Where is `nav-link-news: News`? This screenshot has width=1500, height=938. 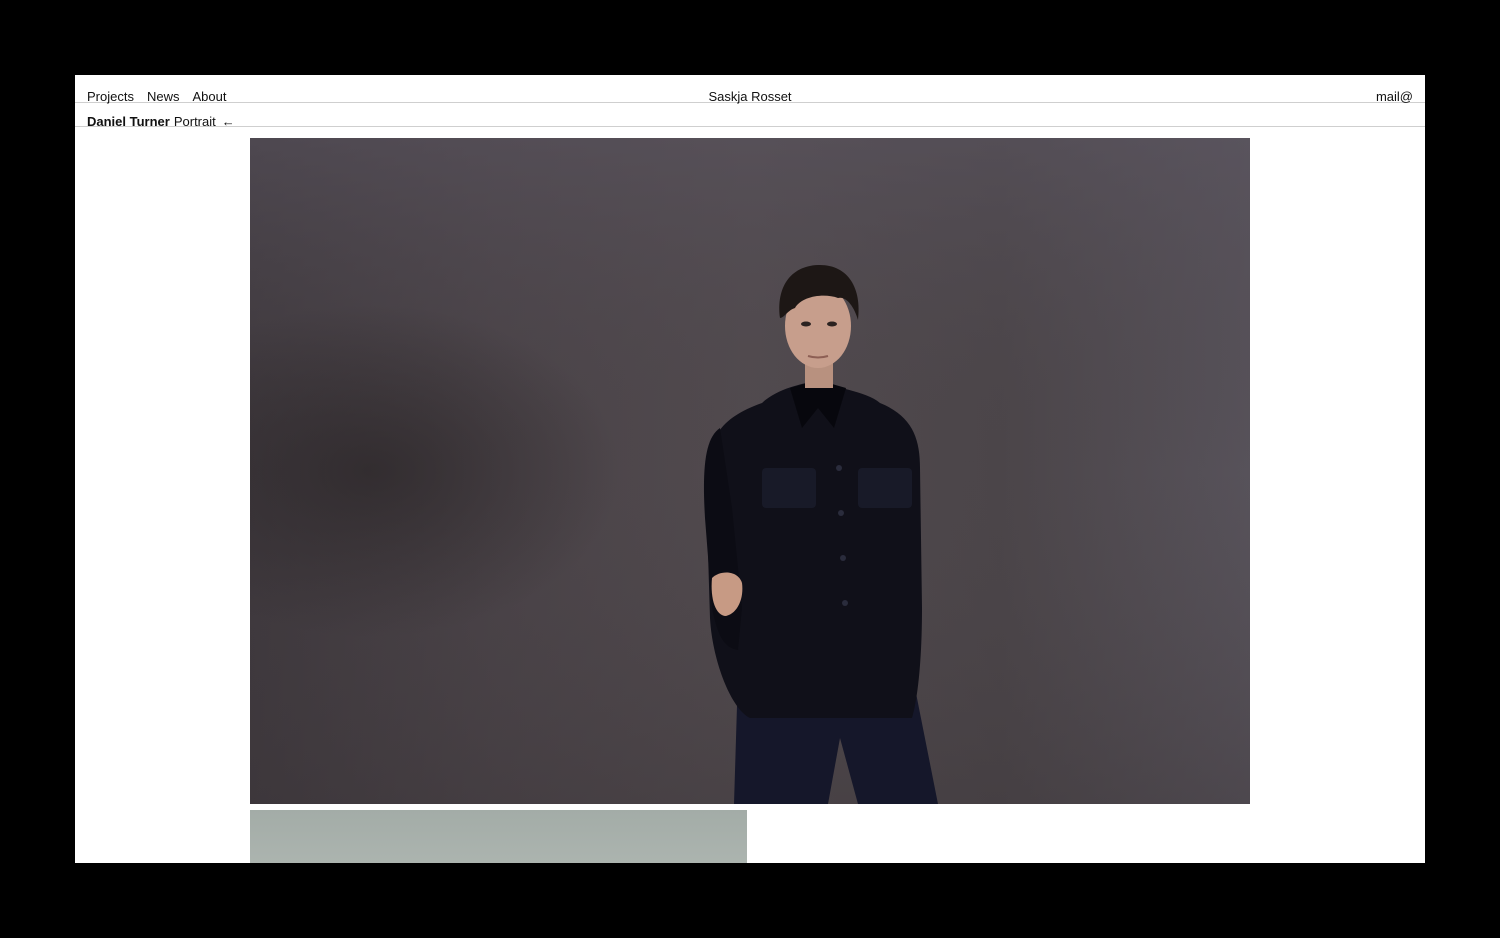
nav-link-news: News is located at coordinates (163, 96).